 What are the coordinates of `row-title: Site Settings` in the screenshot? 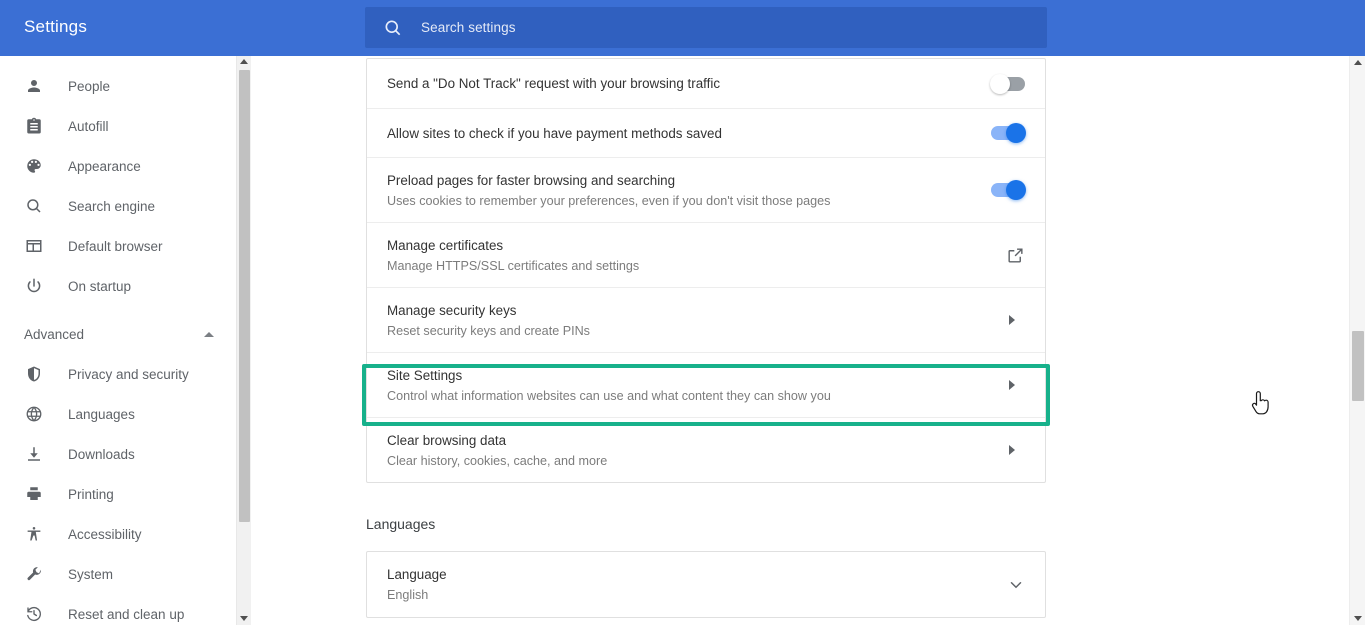 It's located at (425, 375).